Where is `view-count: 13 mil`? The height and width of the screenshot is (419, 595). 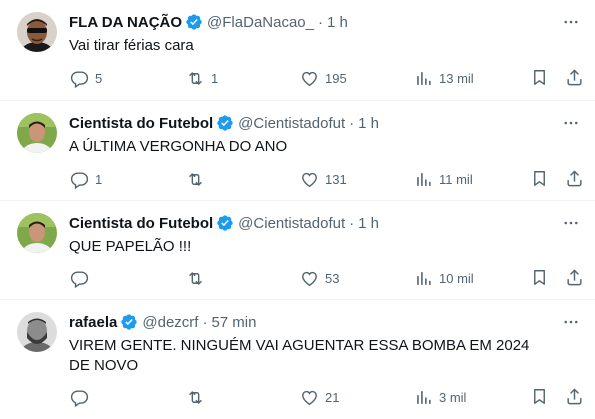
view-count: 13 mil is located at coordinates (456, 78).